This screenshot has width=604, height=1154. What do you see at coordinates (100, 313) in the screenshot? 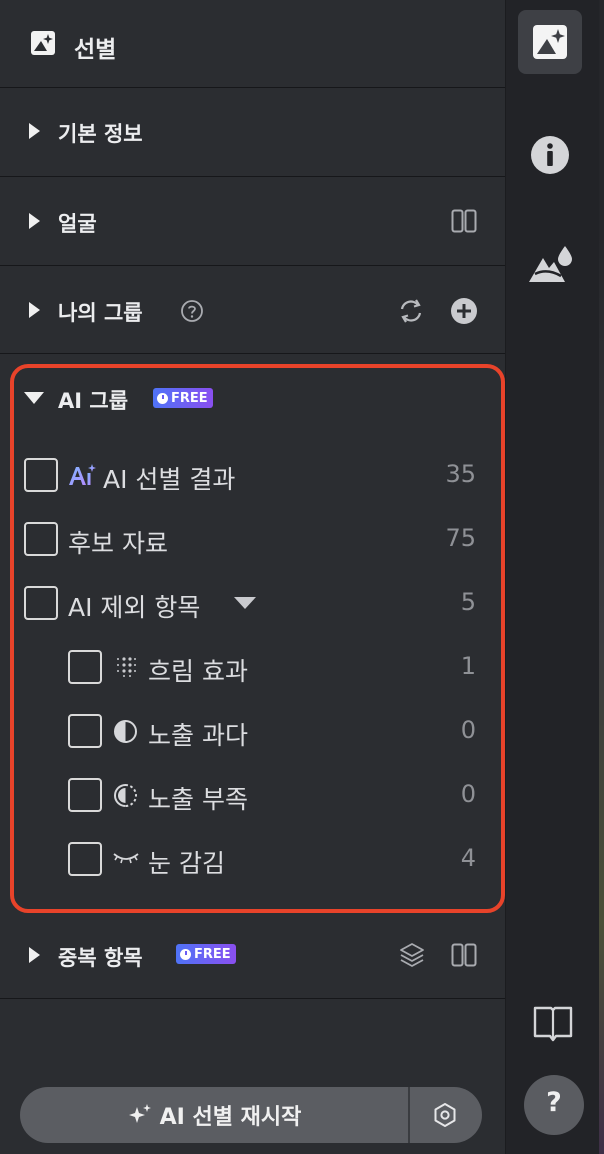
I see `section-my-groups-label: 나의 그룹` at bounding box center [100, 313].